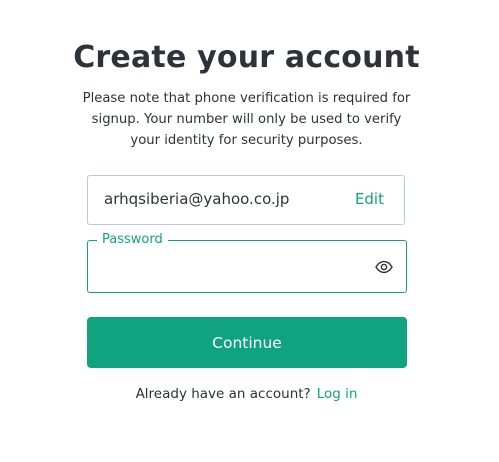 The width and height of the screenshot is (499, 462). What do you see at coordinates (247, 342) in the screenshot?
I see `continue-button: Continue` at bounding box center [247, 342].